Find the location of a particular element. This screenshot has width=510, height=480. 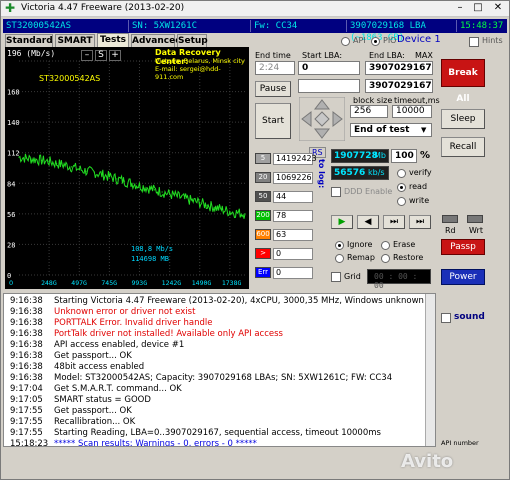

block-size-select: 256 is located at coordinates (369, 111).